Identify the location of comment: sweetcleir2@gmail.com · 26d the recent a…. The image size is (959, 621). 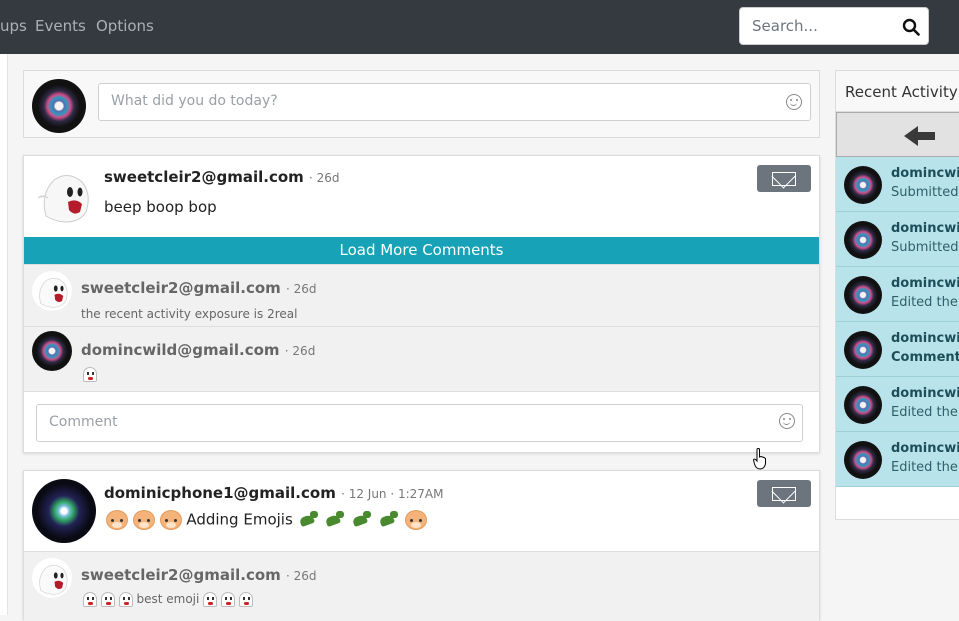
(421, 295).